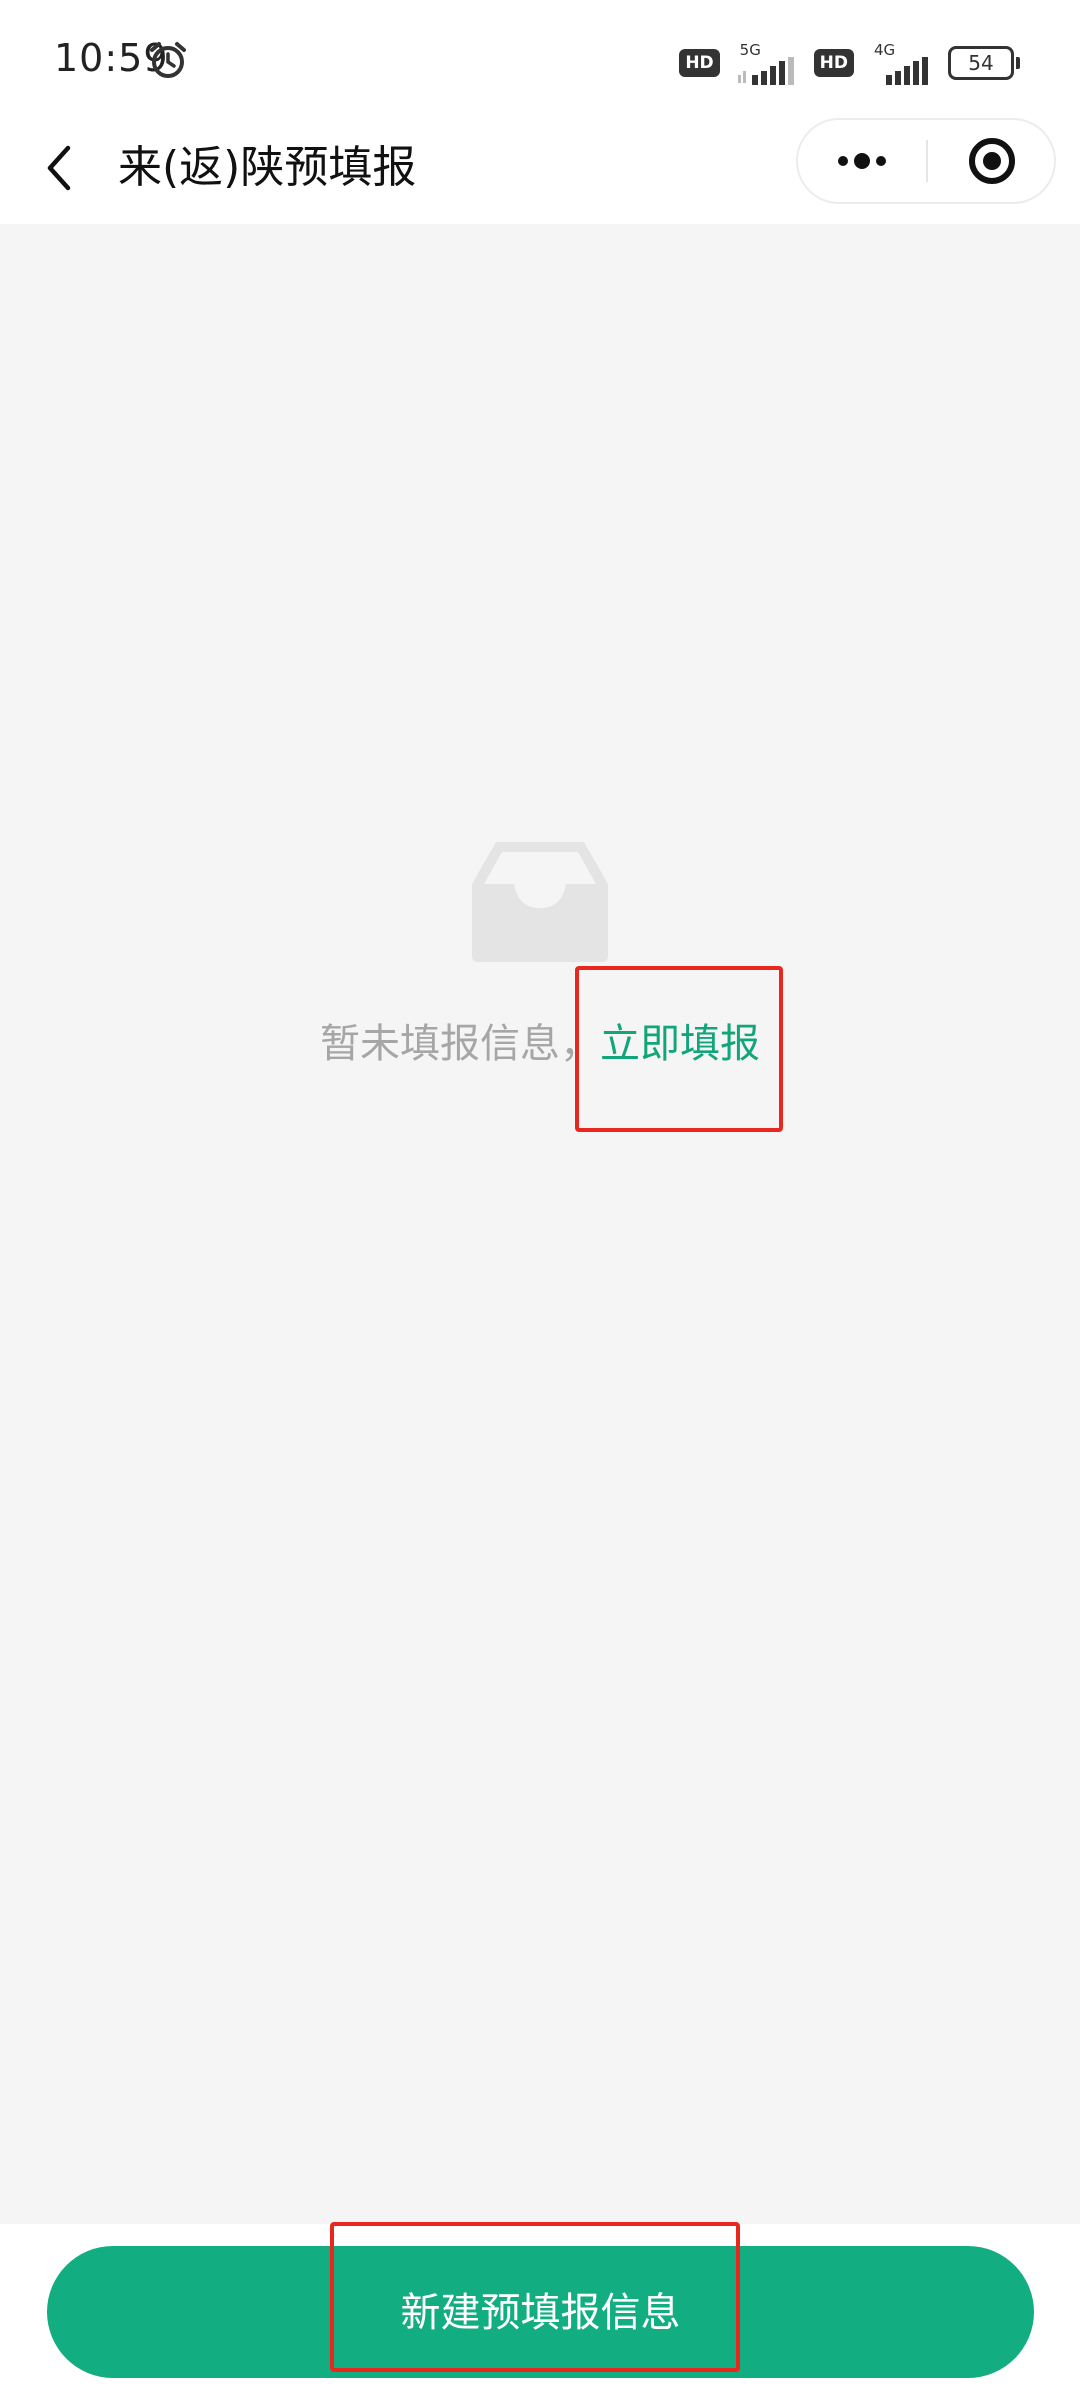 The image size is (1080, 2400). I want to click on alarm-clock-icon, so click(168, 60).